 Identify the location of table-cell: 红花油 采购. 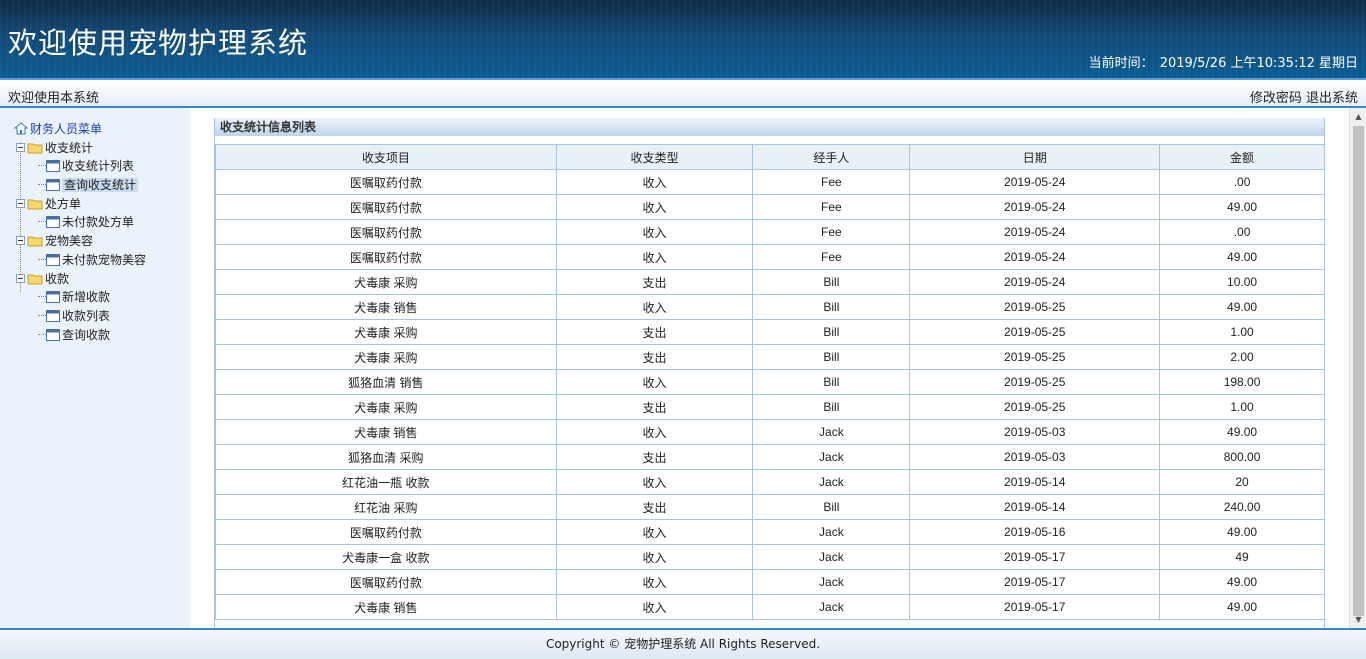
(386, 507).